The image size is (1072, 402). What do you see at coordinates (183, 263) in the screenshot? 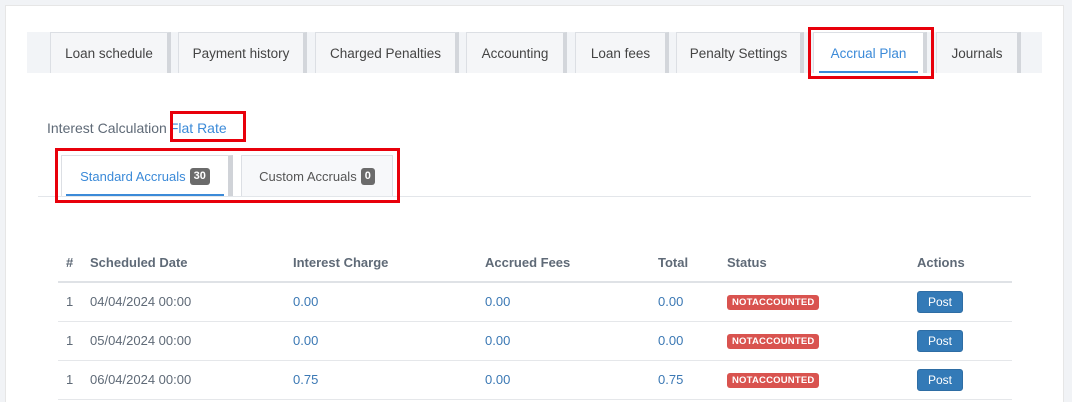
I see `col-header-scheduled-date: Scheduled Date` at bounding box center [183, 263].